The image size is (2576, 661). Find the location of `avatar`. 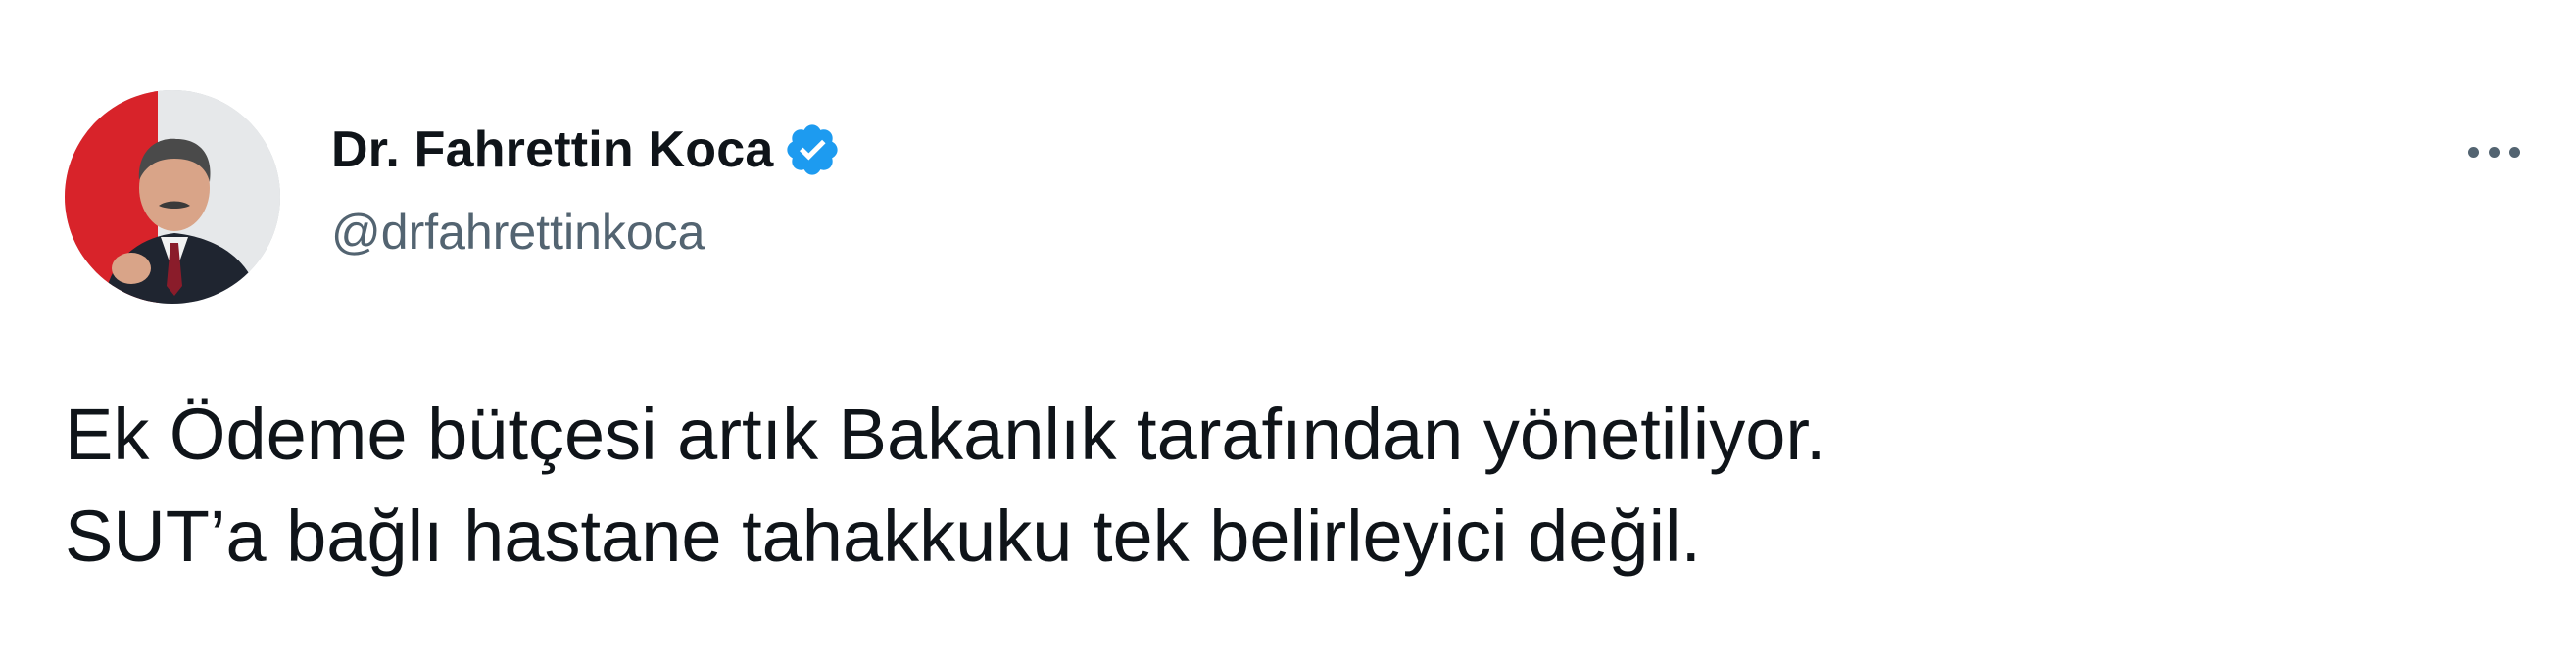

avatar is located at coordinates (172, 197).